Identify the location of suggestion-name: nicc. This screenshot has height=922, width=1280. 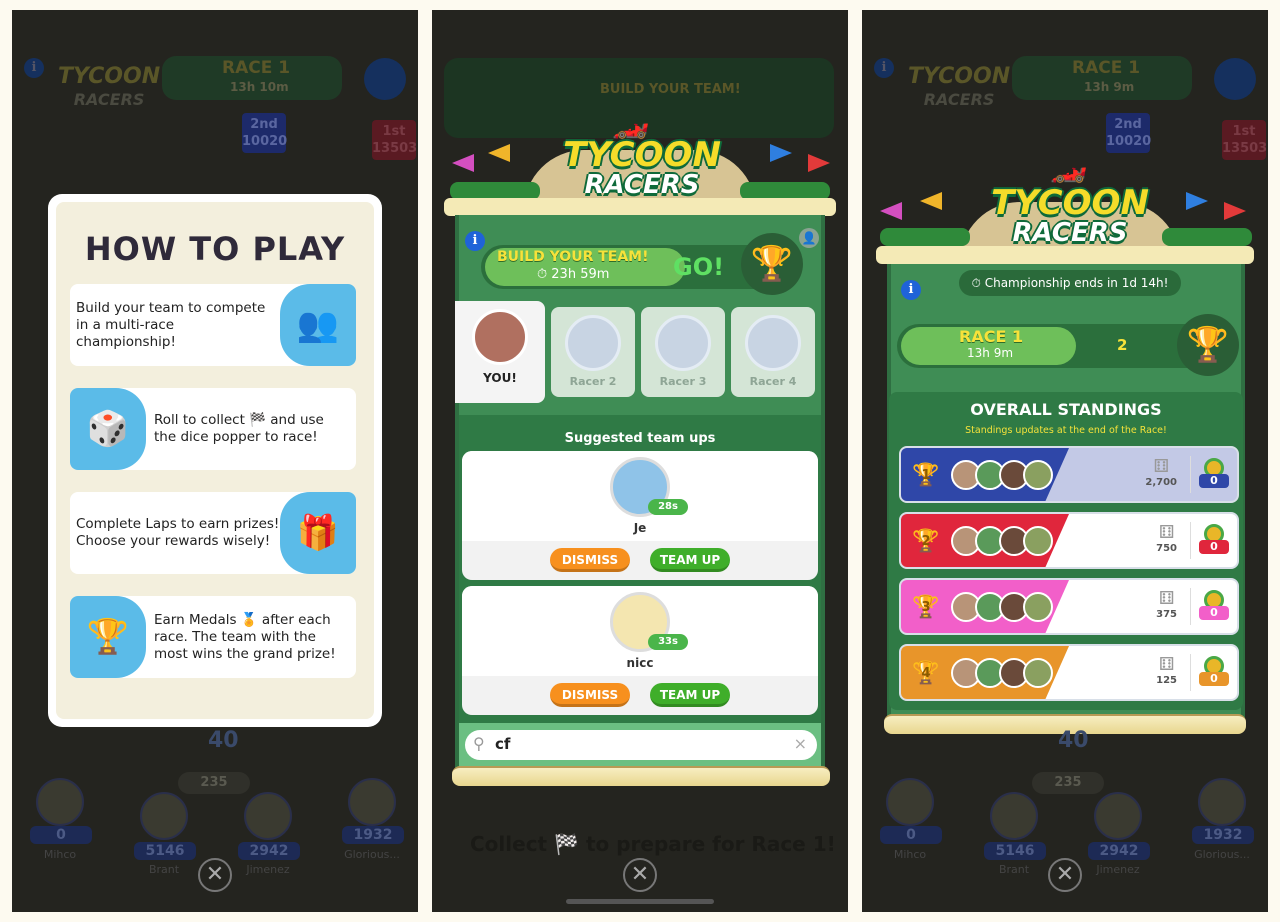
(640, 663).